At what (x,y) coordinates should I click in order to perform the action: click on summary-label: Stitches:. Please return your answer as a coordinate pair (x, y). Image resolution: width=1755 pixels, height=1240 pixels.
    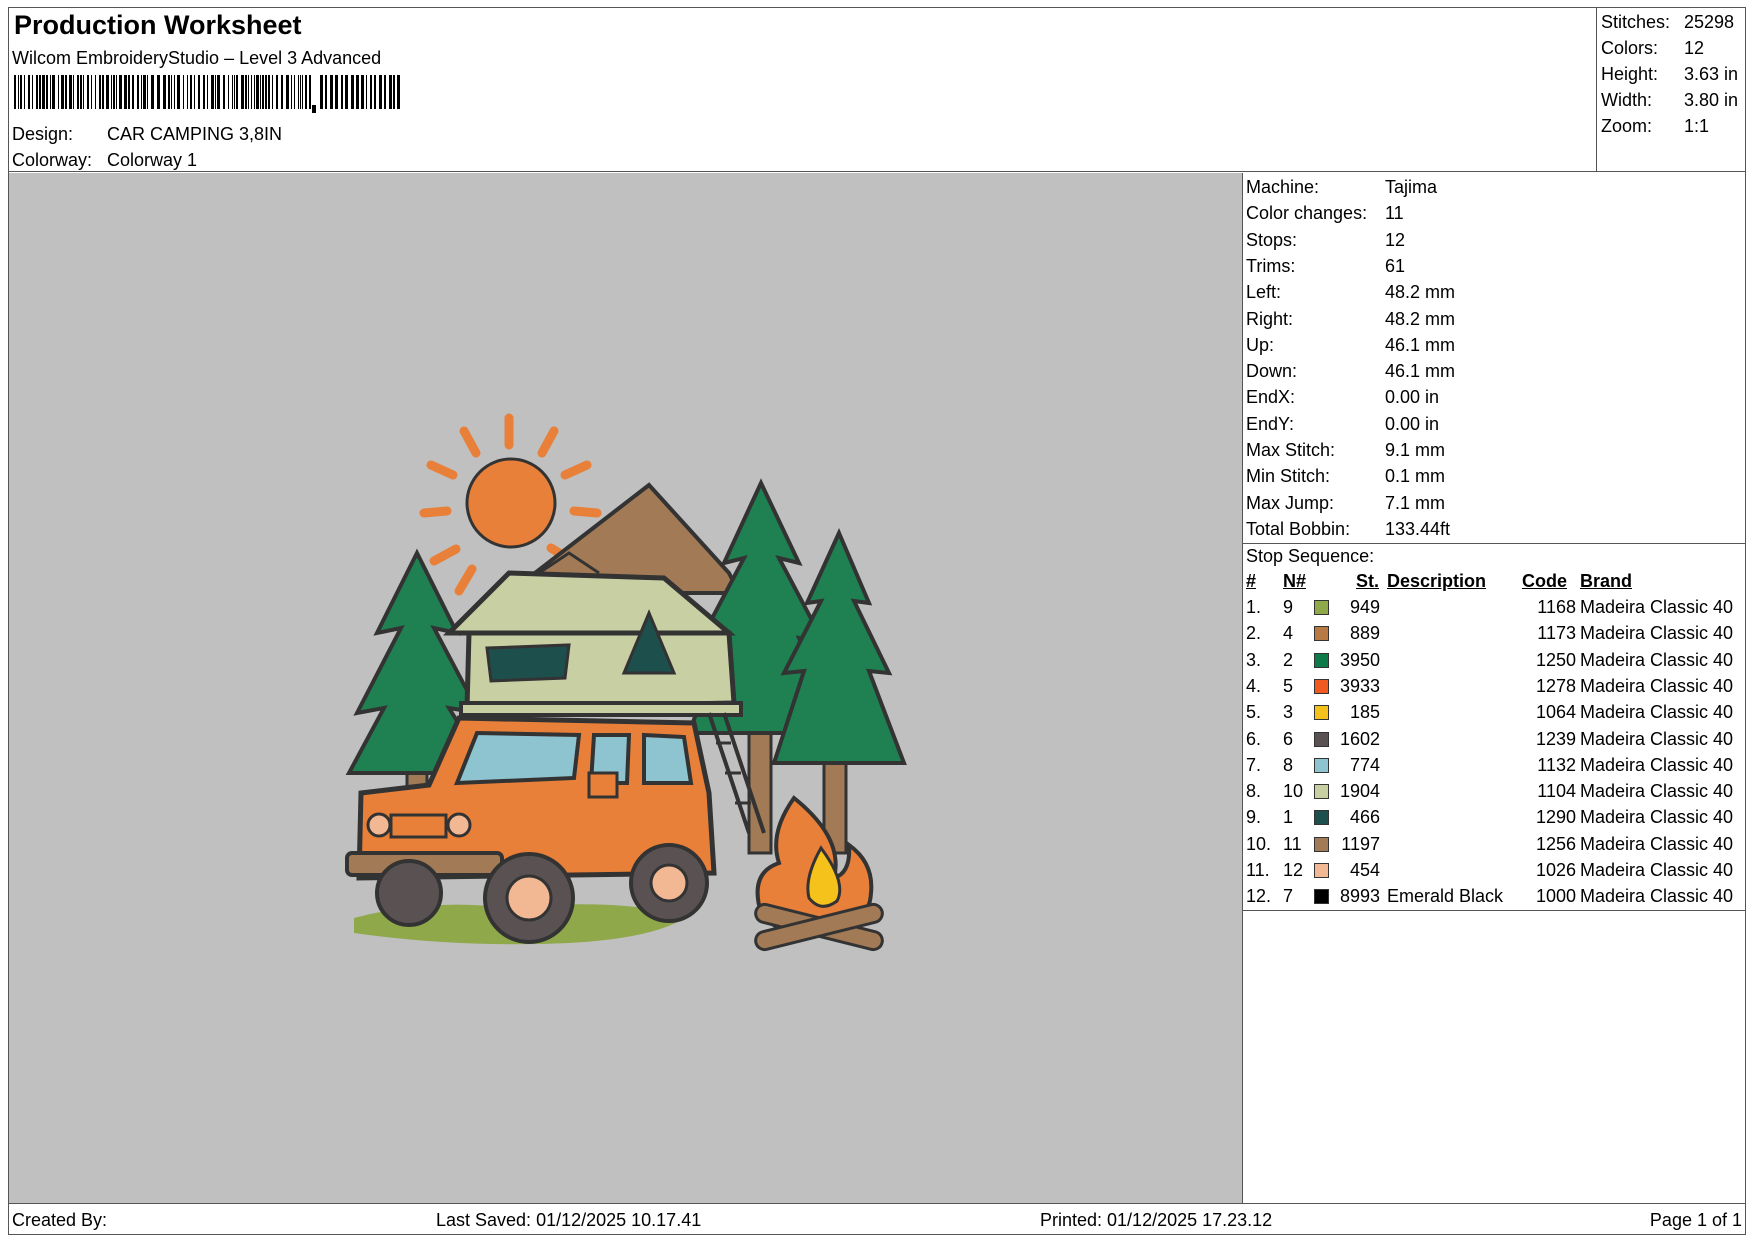
    Looking at the image, I should click on (1636, 22).